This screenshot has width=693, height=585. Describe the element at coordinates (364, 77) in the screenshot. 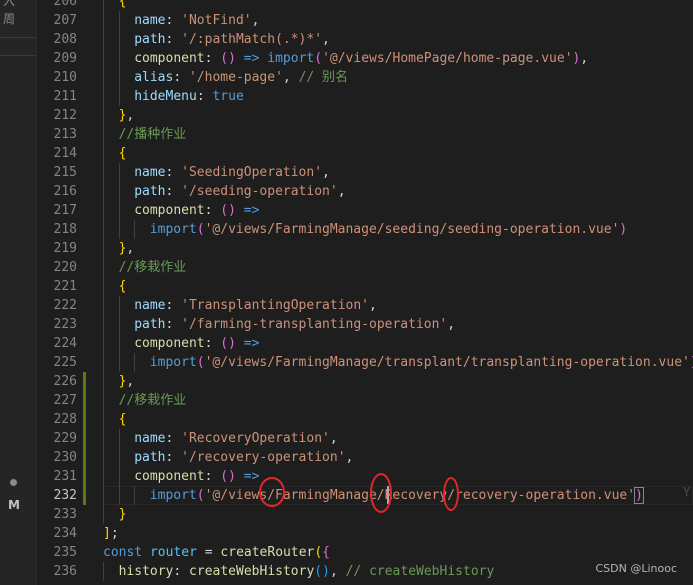

I see `code-line: 210 alias: '/home-page', // 别名` at that location.